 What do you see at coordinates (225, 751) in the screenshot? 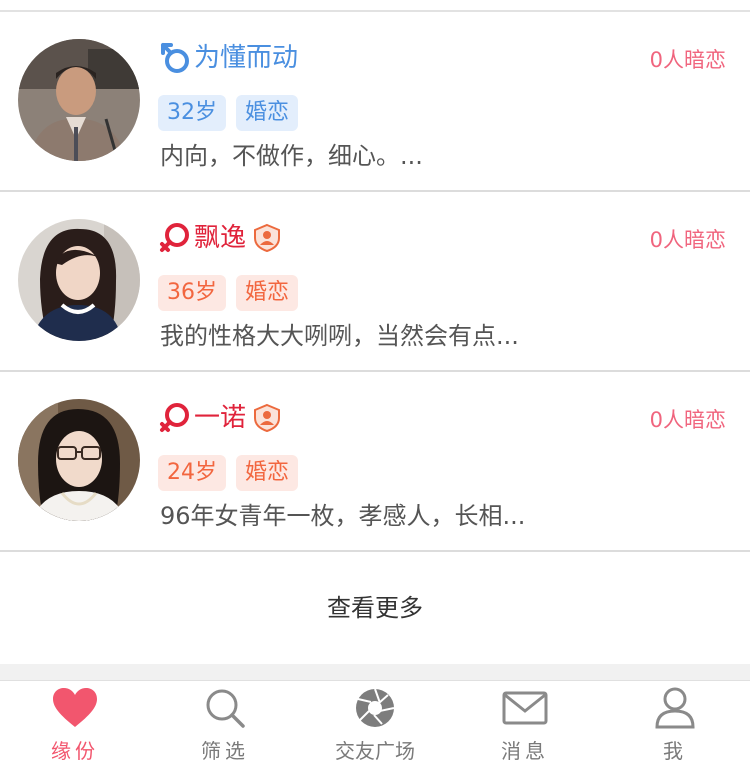
I see `tab-label: 筛选` at bounding box center [225, 751].